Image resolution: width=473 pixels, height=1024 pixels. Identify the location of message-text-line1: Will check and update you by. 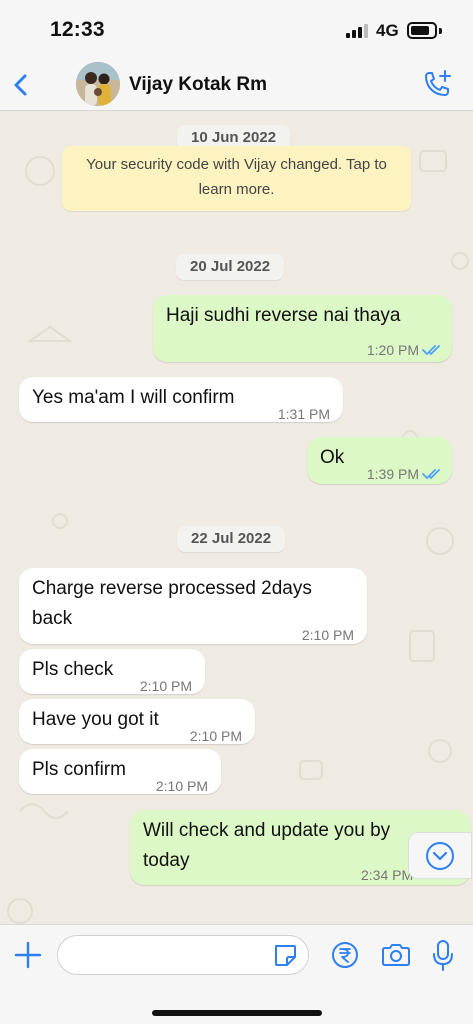
(267, 830).